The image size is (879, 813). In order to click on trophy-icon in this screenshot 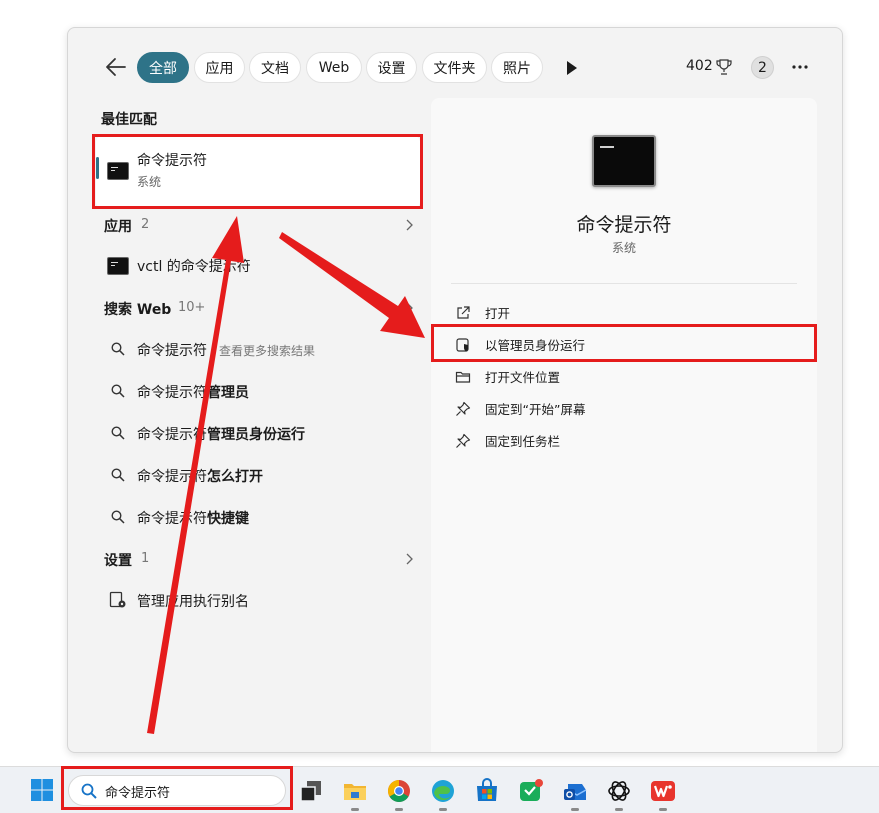, I will do `click(724, 67)`.